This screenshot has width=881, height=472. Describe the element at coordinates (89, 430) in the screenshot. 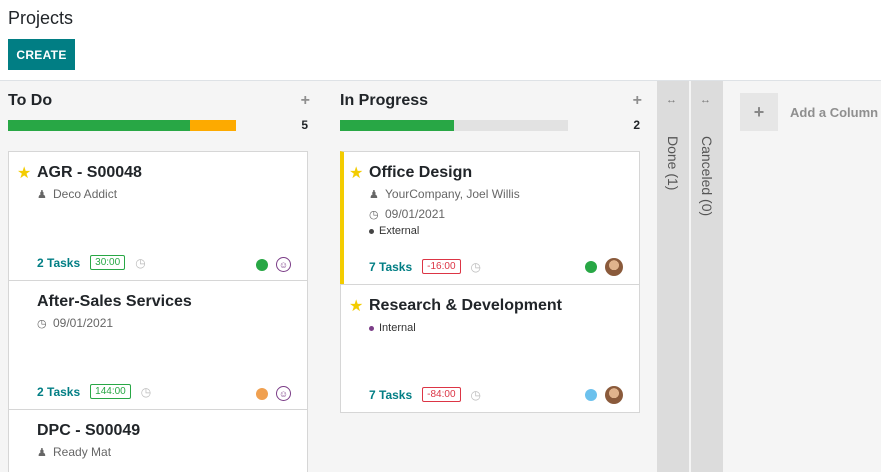

I see `card-title: DPC - S00049` at that location.